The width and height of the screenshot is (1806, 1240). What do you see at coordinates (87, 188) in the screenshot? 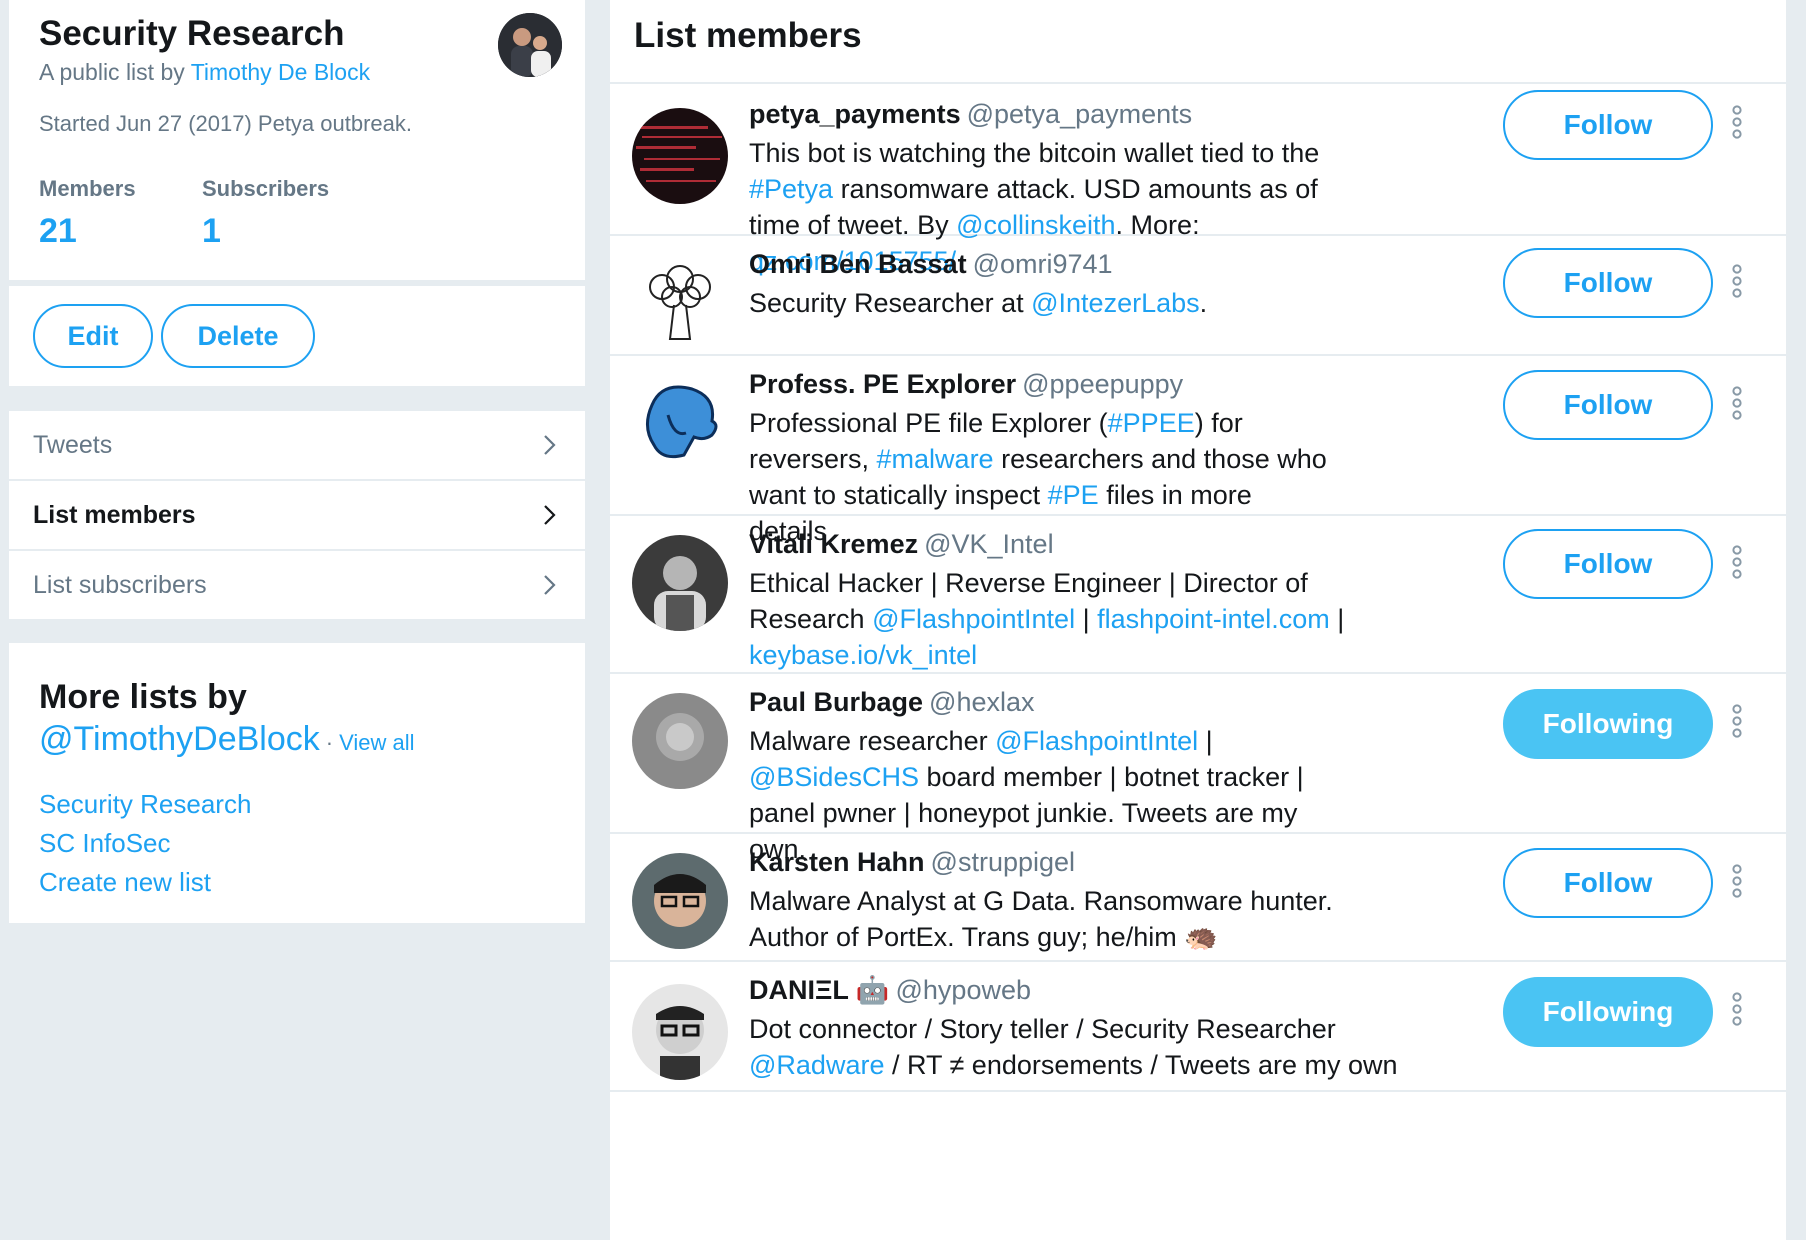
I see `members-label: Members` at bounding box center [87, 188].